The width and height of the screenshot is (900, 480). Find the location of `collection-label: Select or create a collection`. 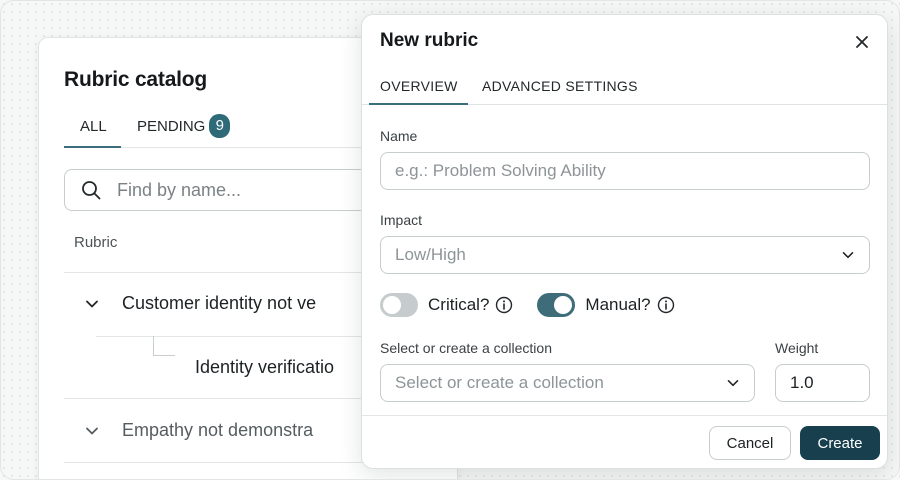

collection-label: Select or create a collection is located at coordinates (466, 348).